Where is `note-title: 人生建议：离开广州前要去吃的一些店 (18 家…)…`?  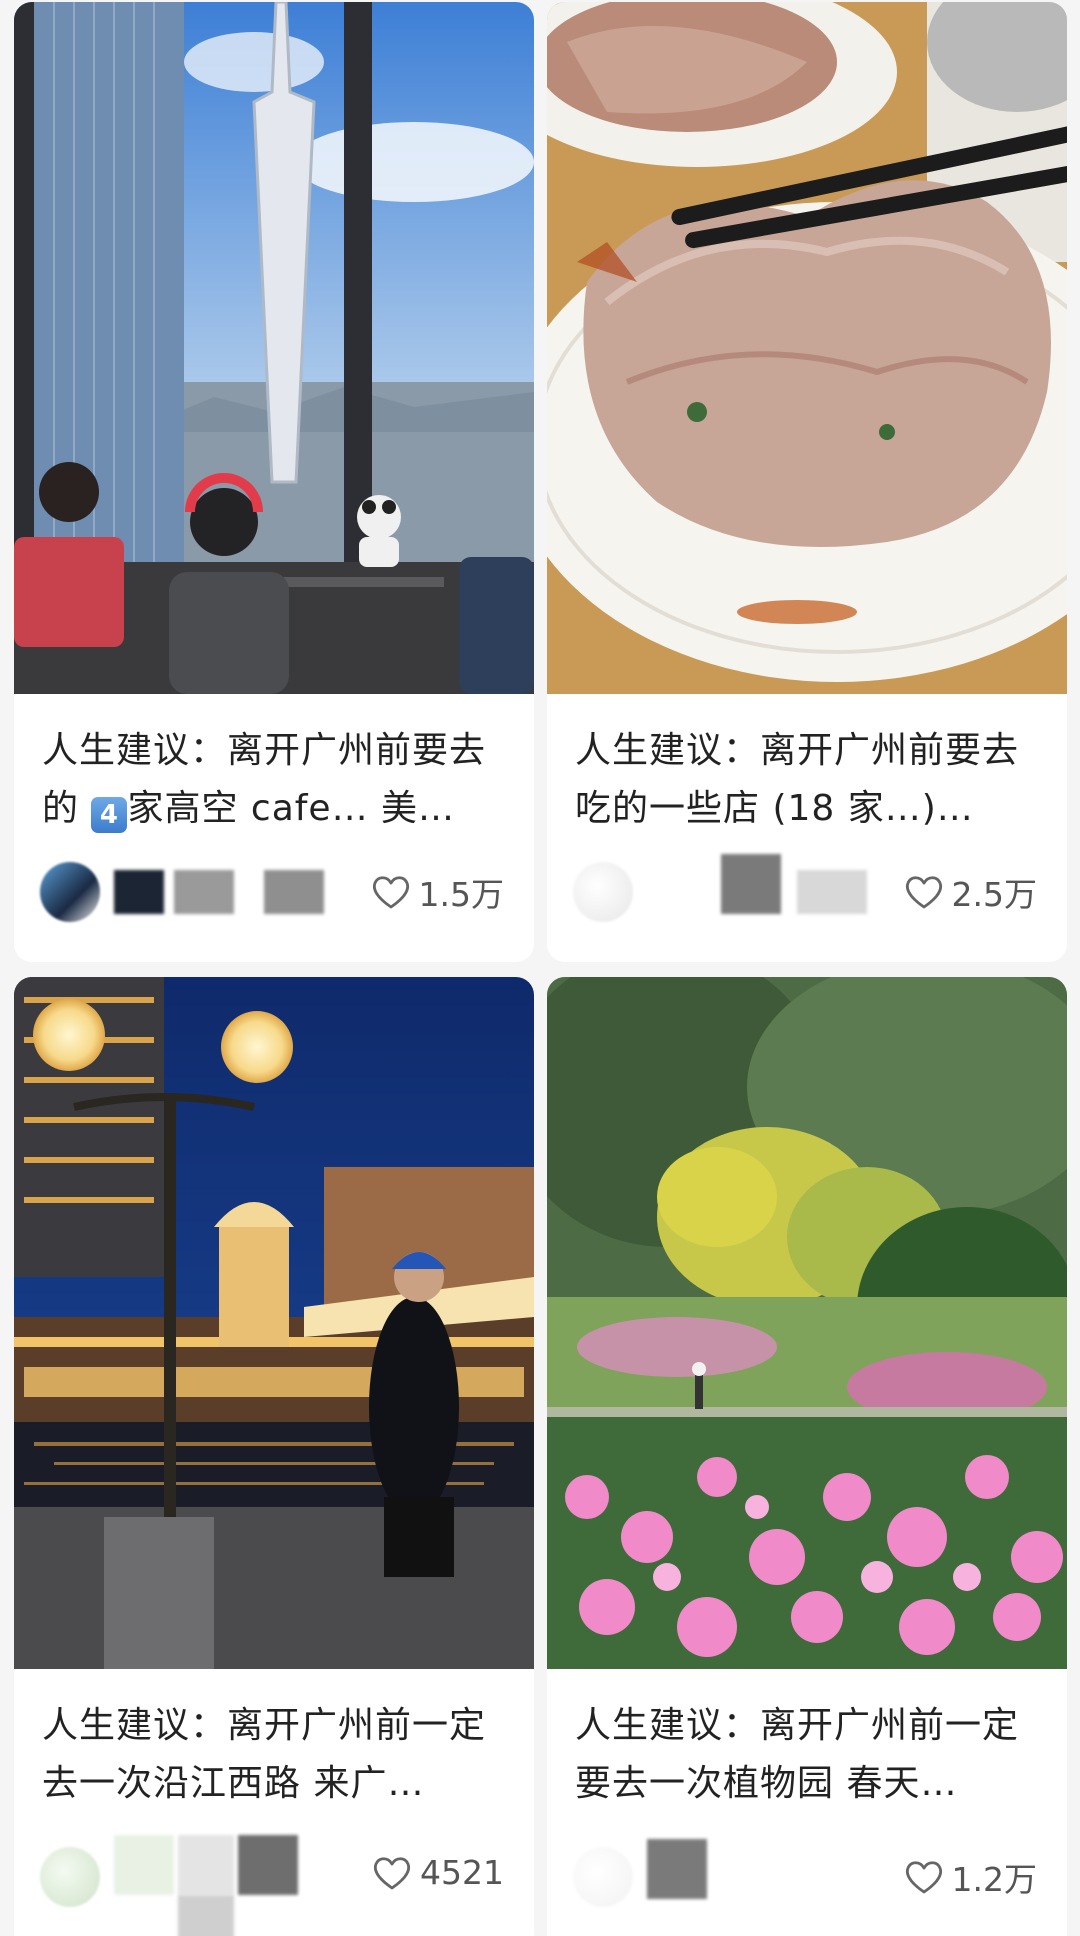
note-title: 人生建议：离开广州前要去吃的一些店 (18 家…)… is located at coordinates (806, 780).